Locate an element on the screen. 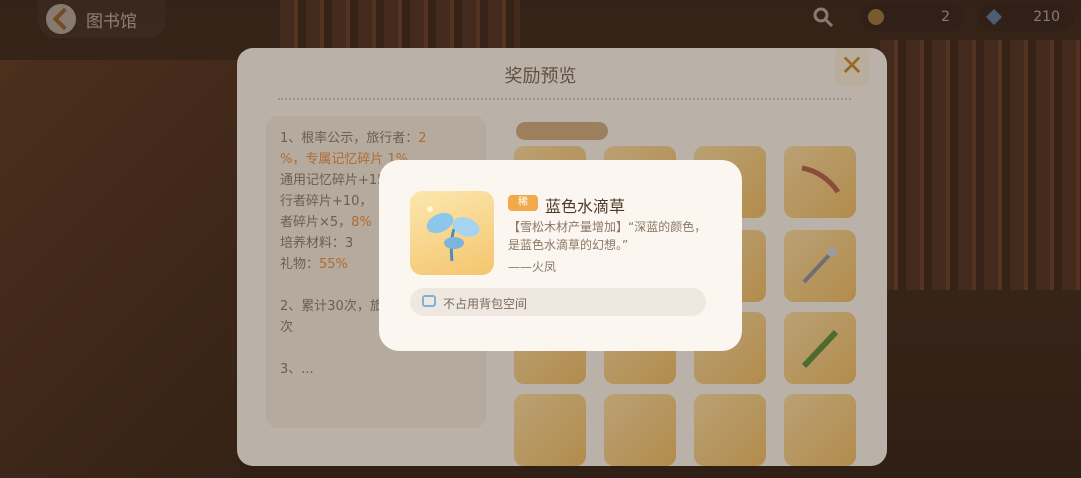  item-name: 蓝色水滴草 is located at coordinates (585, 206).